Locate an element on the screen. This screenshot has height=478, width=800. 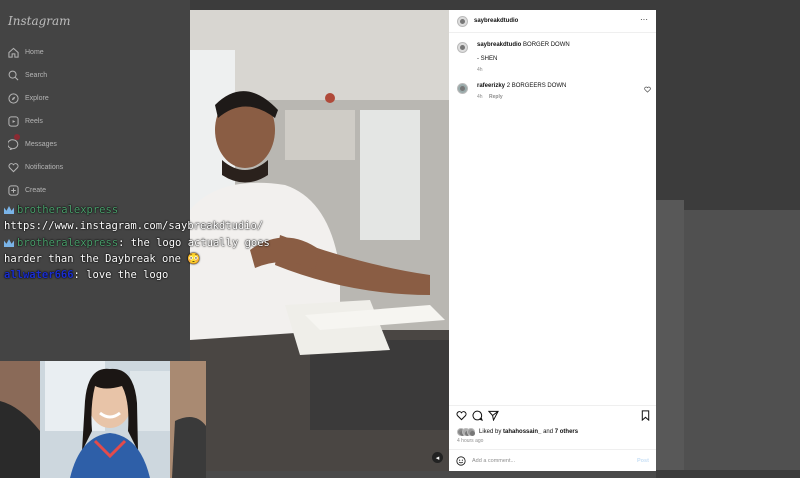
comment-username: rafeerizky is located at coordinates (491, 86).